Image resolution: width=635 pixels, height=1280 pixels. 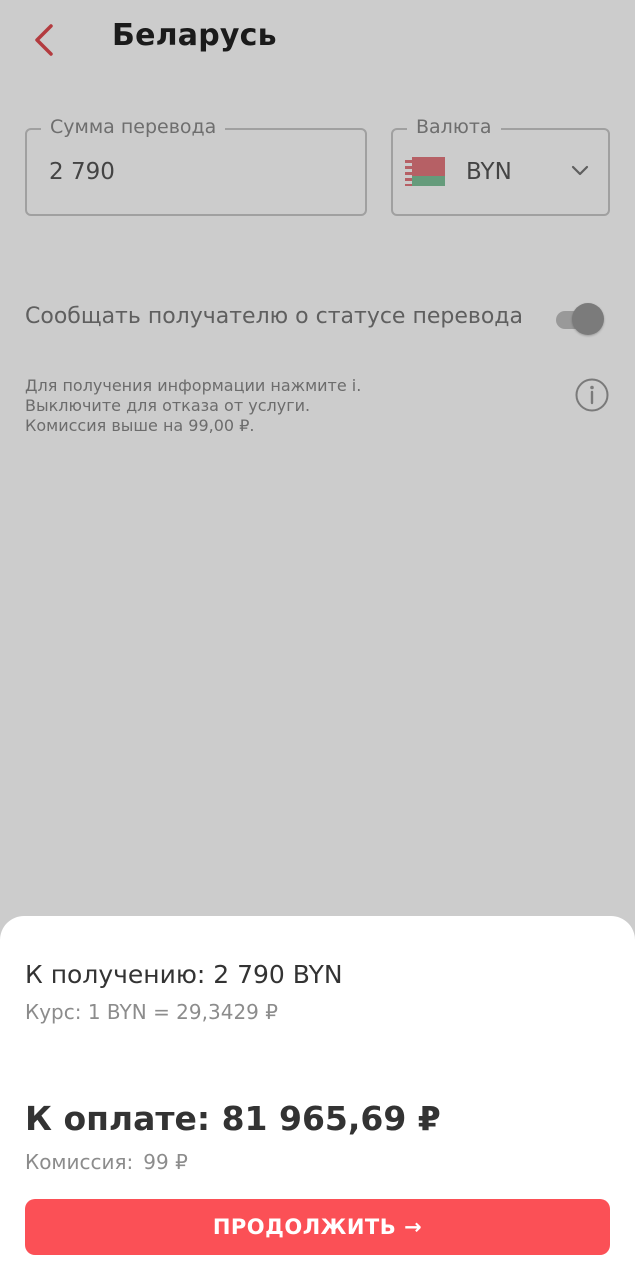 What do you see at coordinates (233, 1118) in the screenshot?
I see `pay-amount: К оплате: 81 965,69 ₽` at bounding box center [233, 1118].